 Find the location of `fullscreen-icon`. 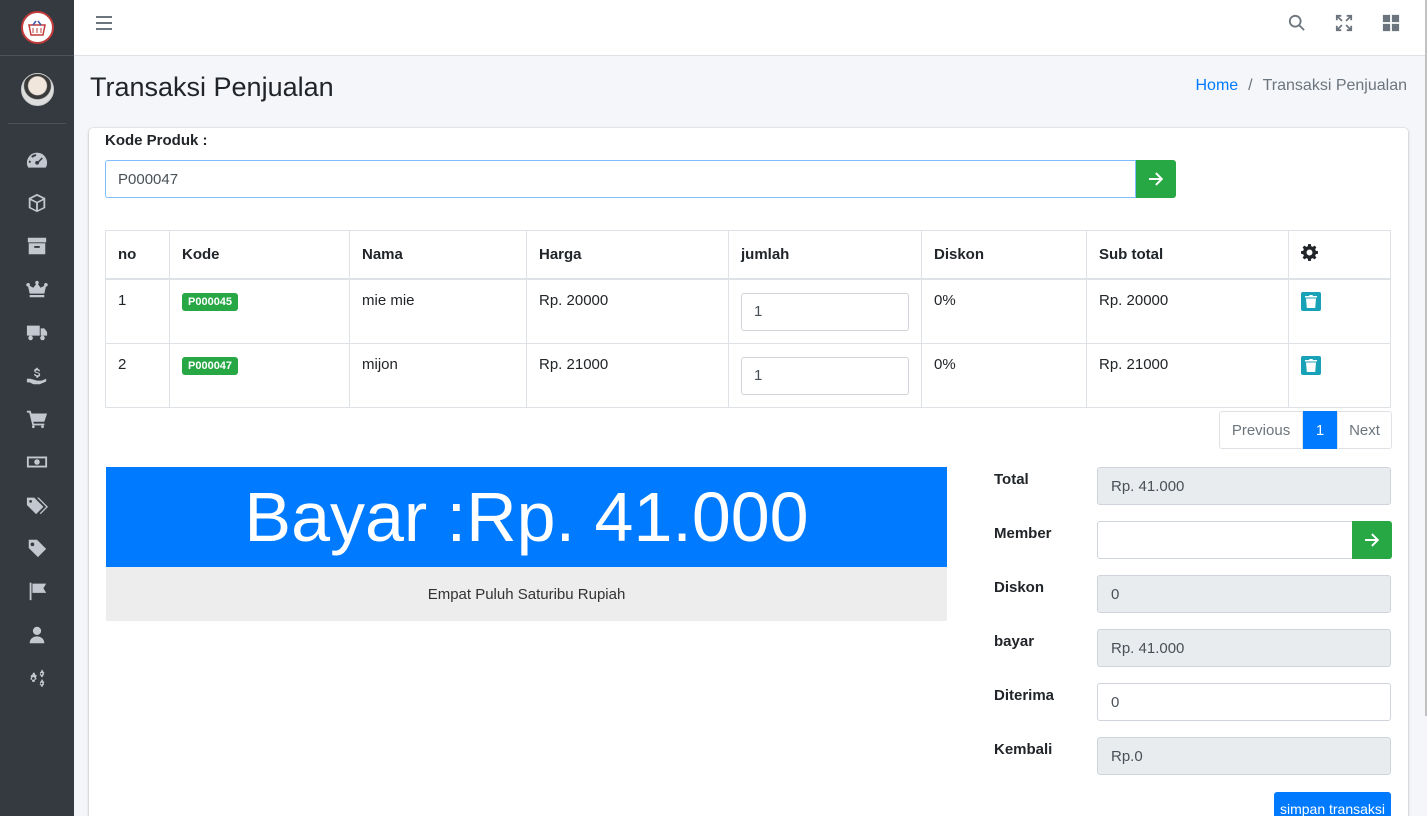

fullscreen-icon is located at coordinates (1345, 24).